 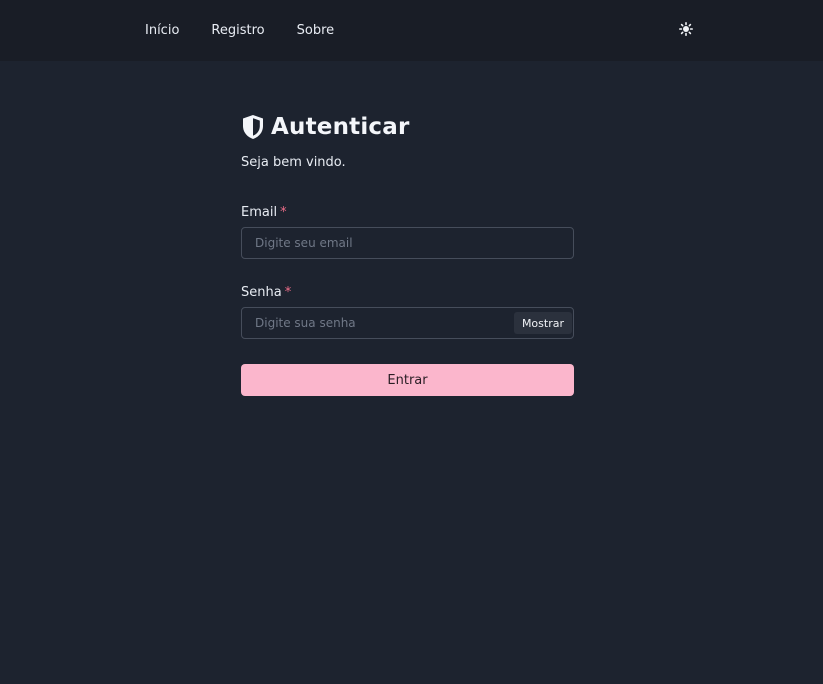 What do you see at coordinates (259, 212) in the screenshot?
I see `email-label-text: Email` at bounding box center [259, 212].